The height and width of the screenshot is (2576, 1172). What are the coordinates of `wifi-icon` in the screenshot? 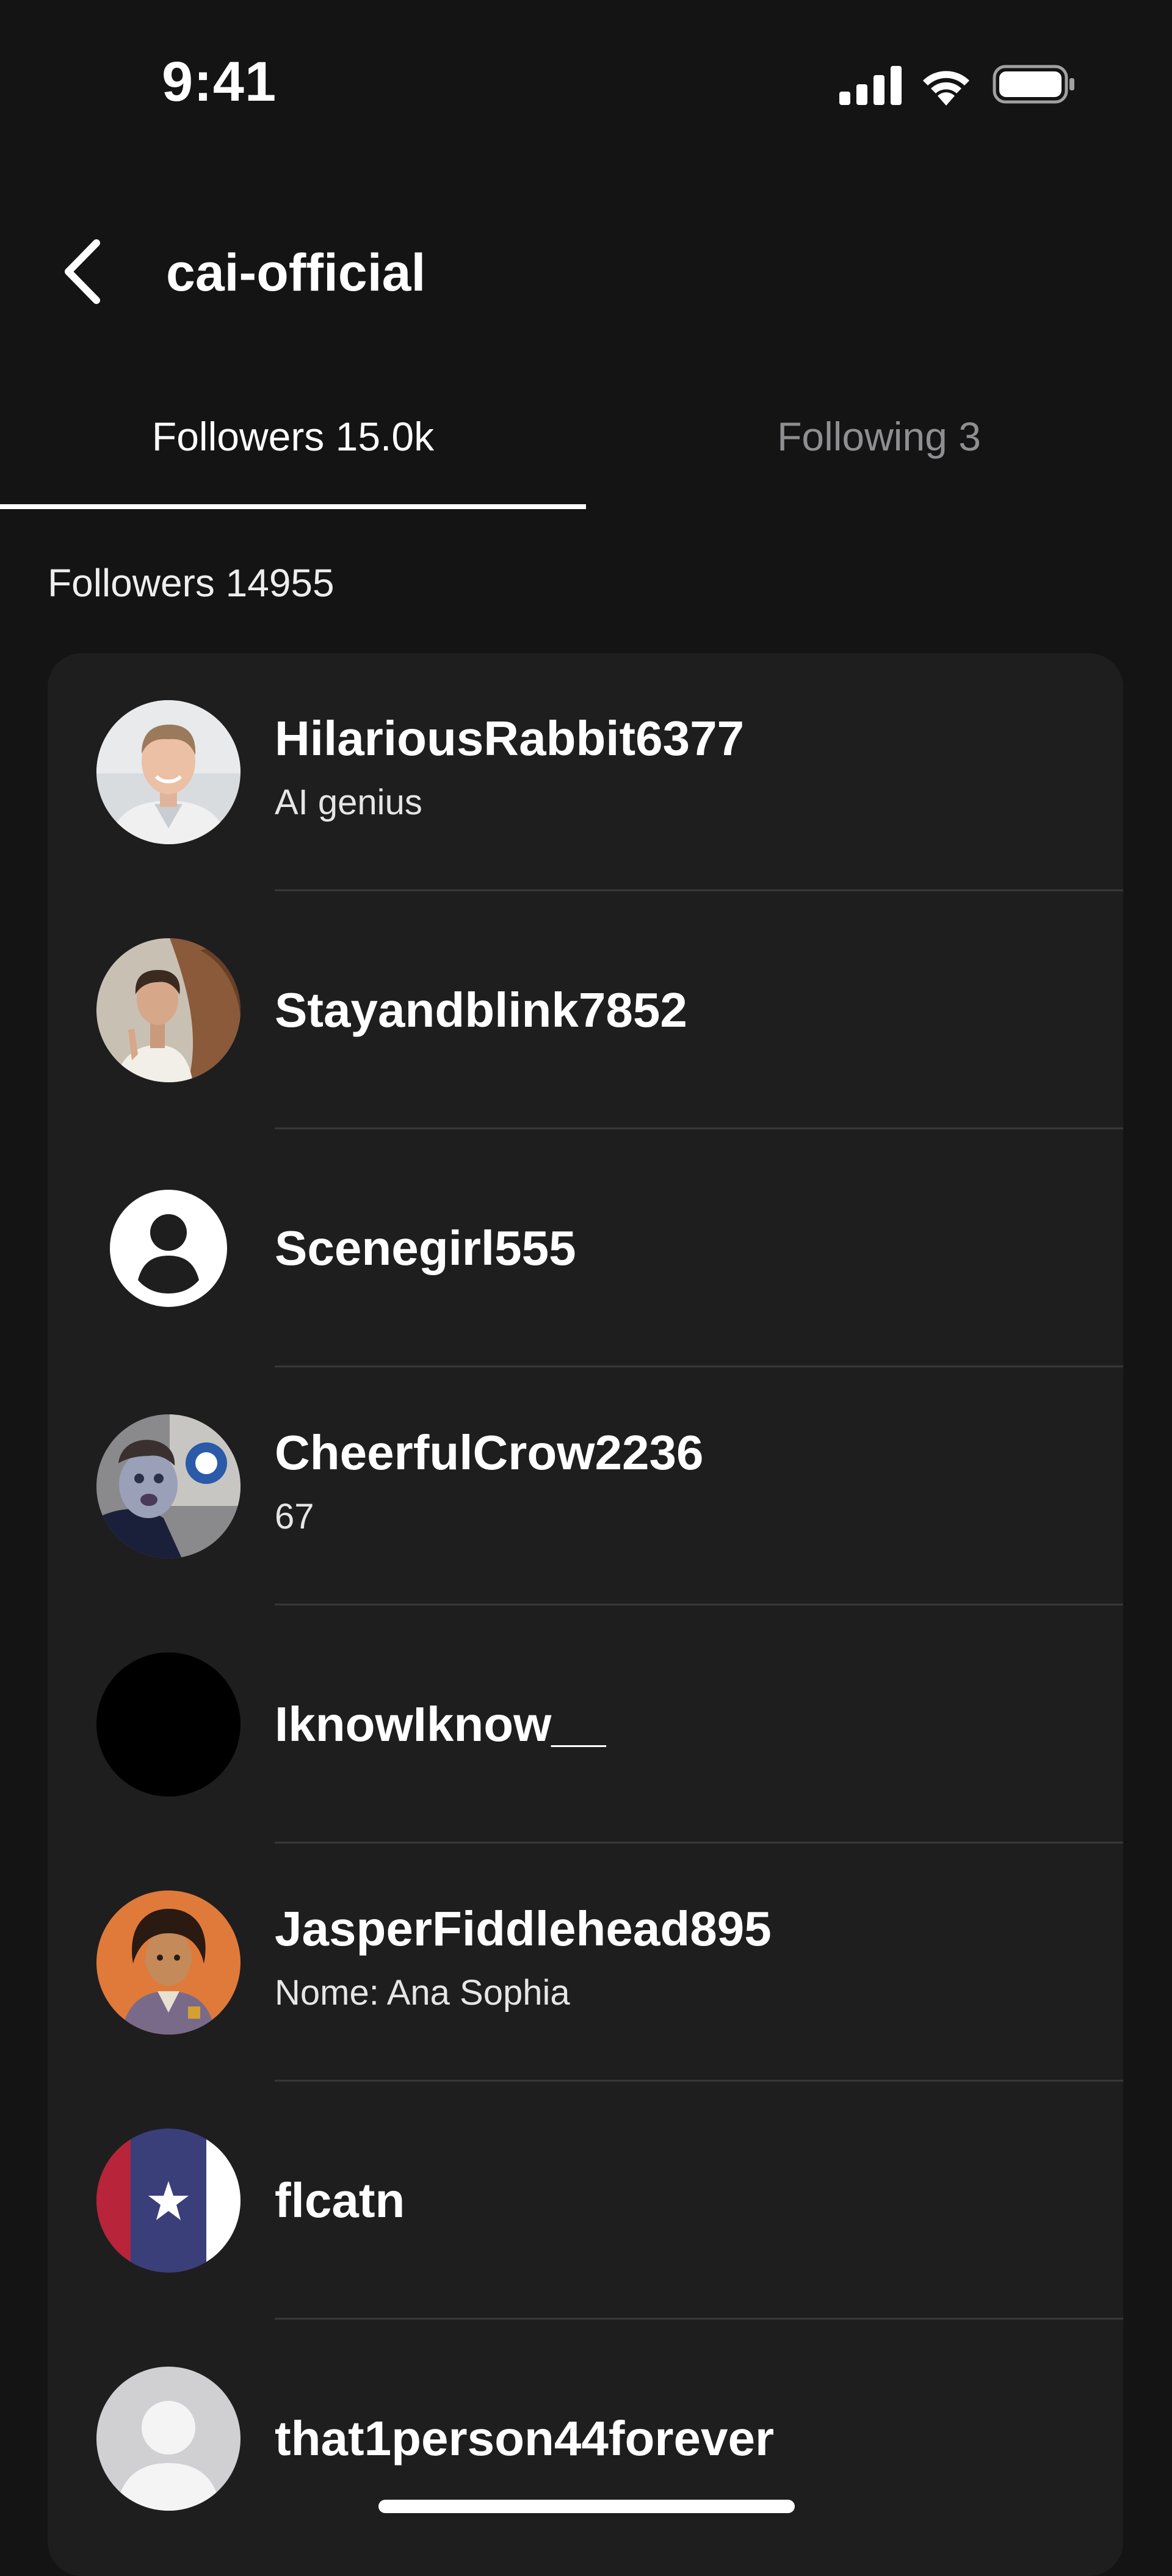 It's located at (946, 88).